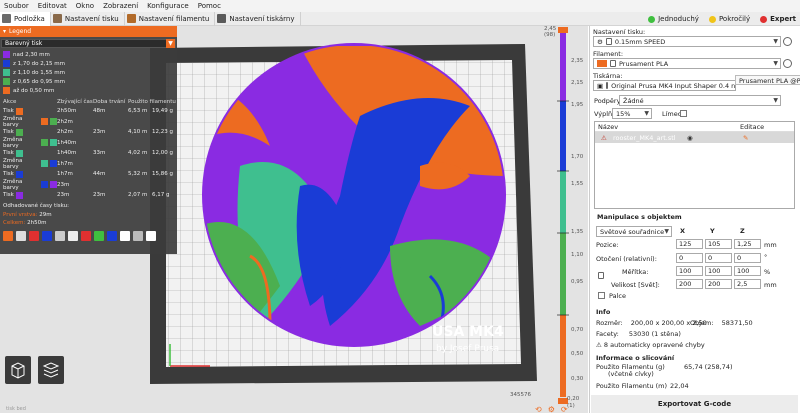 The height and width of the screenshot is (413, 800). What do you see at coordinates (109, 102) in the screenshot?
I see `header-duration: Doba trvání` at bounding box center [109, 102].